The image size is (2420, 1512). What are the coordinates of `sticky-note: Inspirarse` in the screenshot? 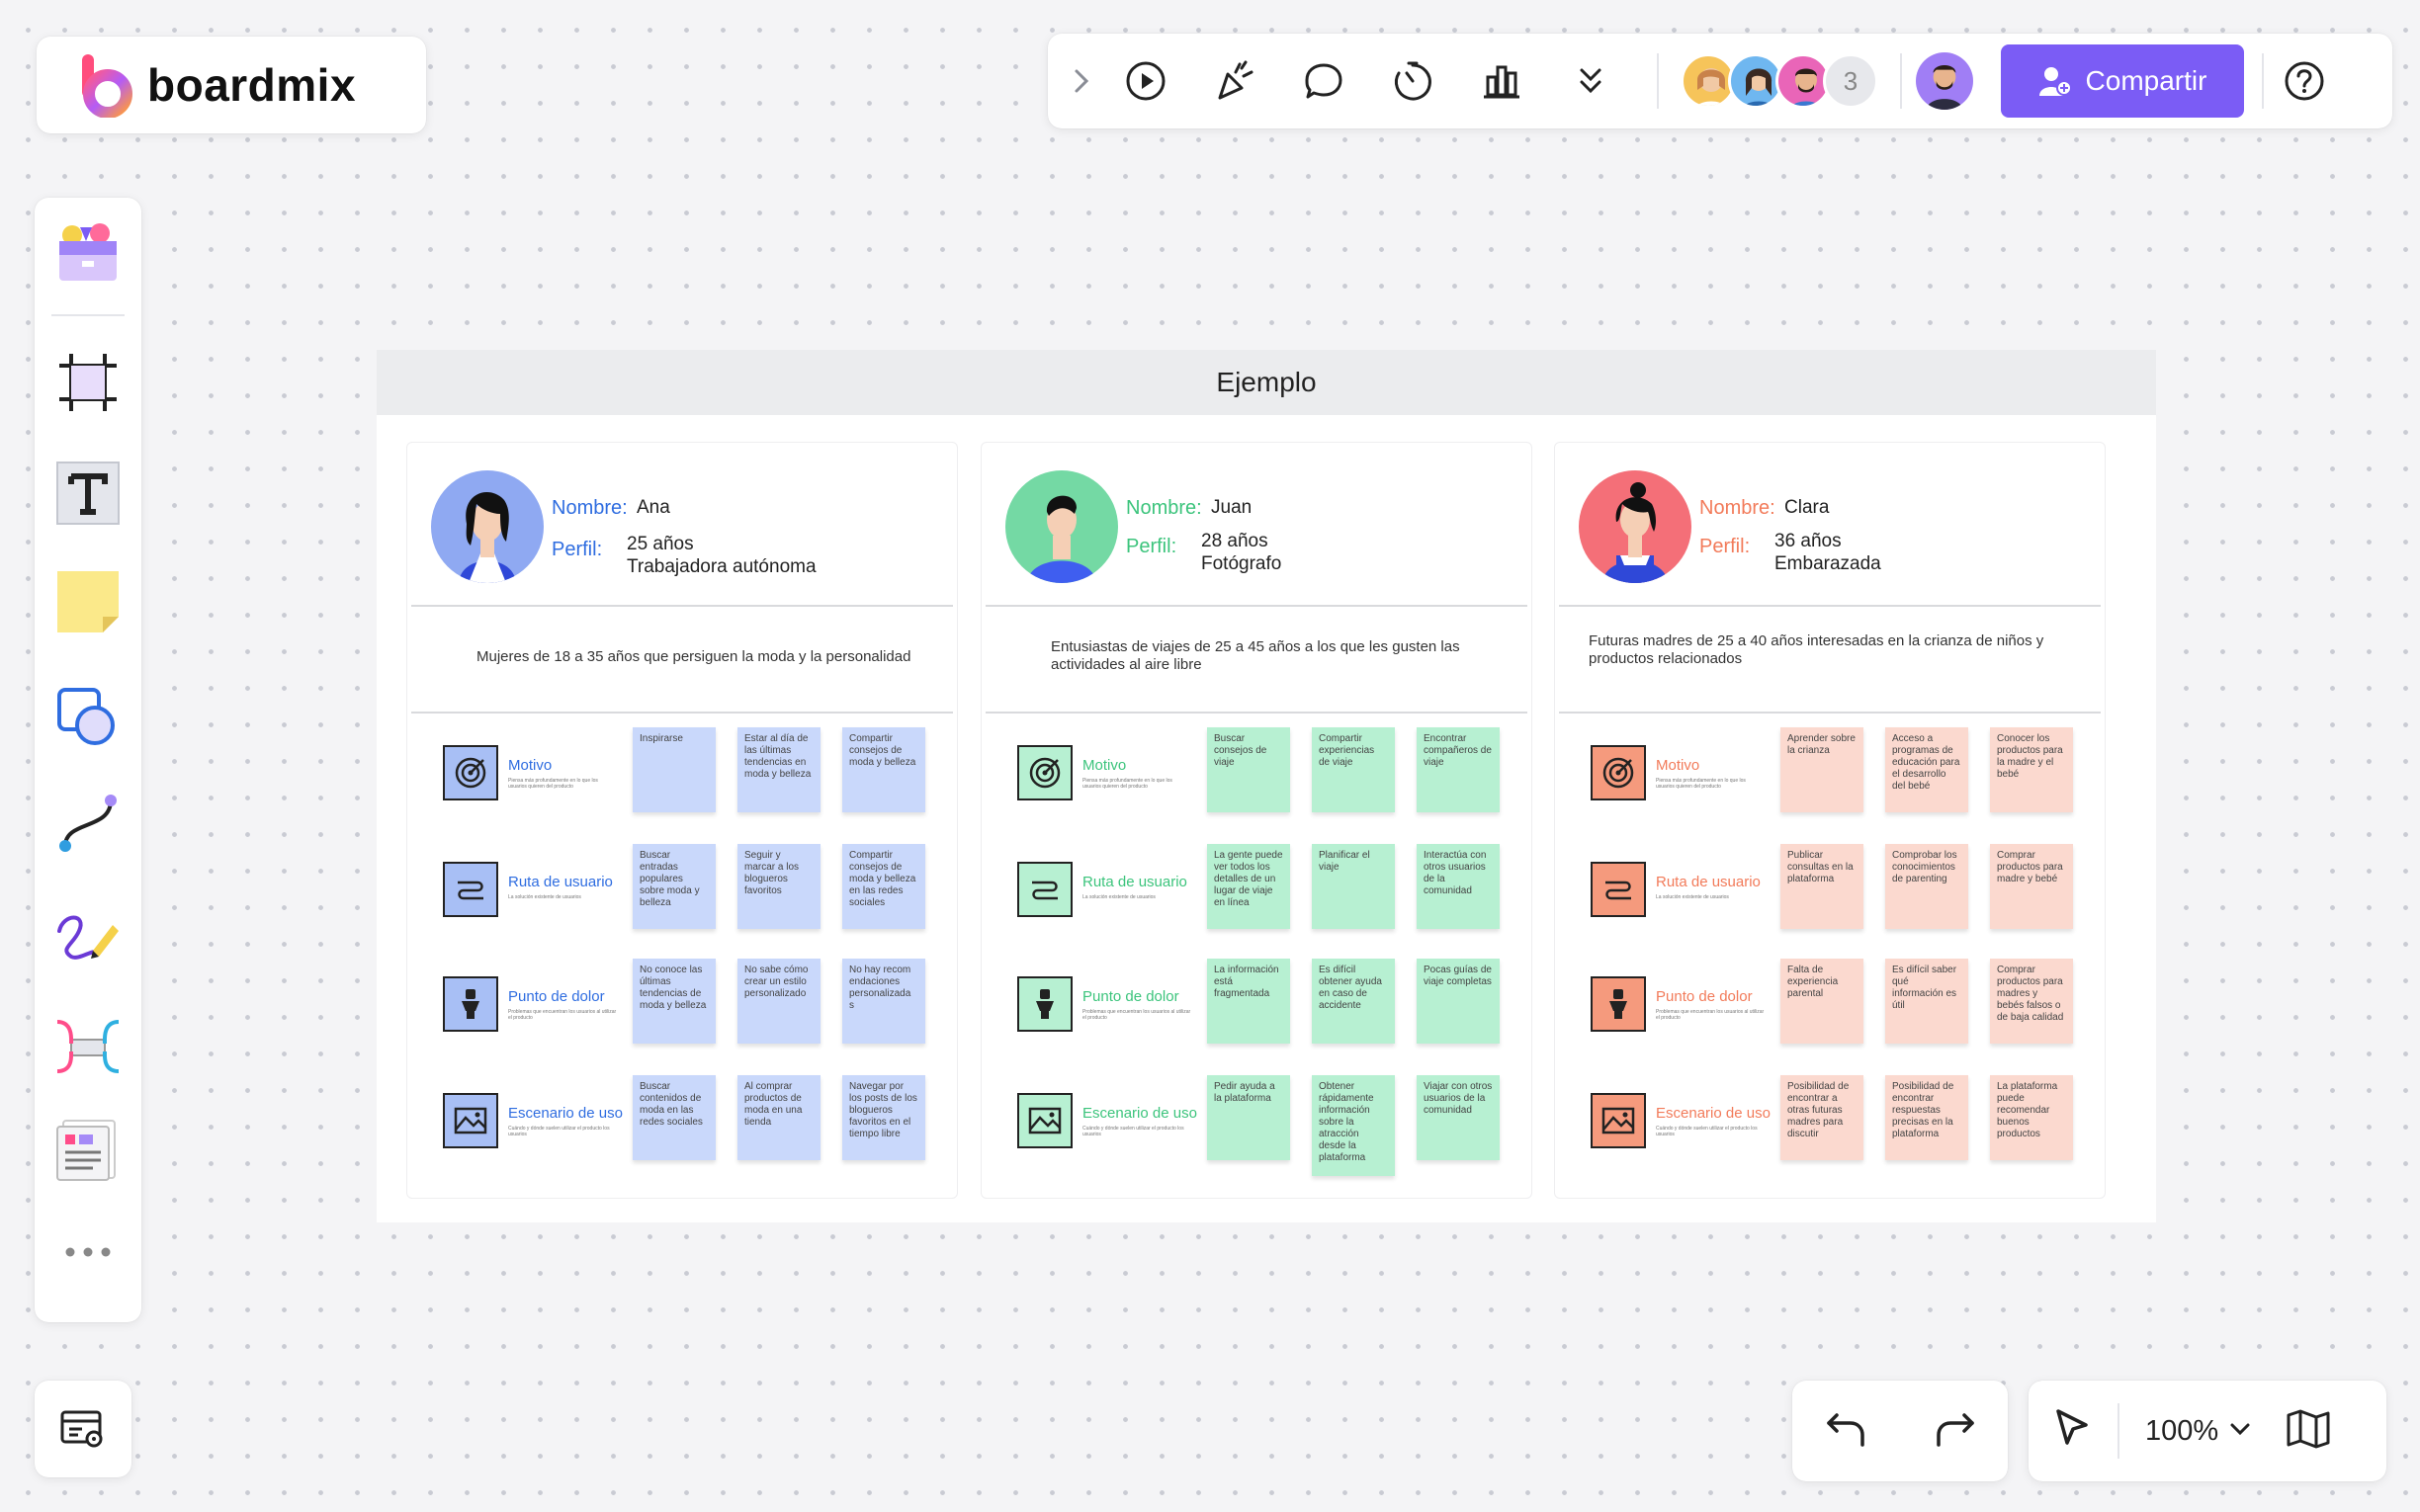 It's located at (675, 769).